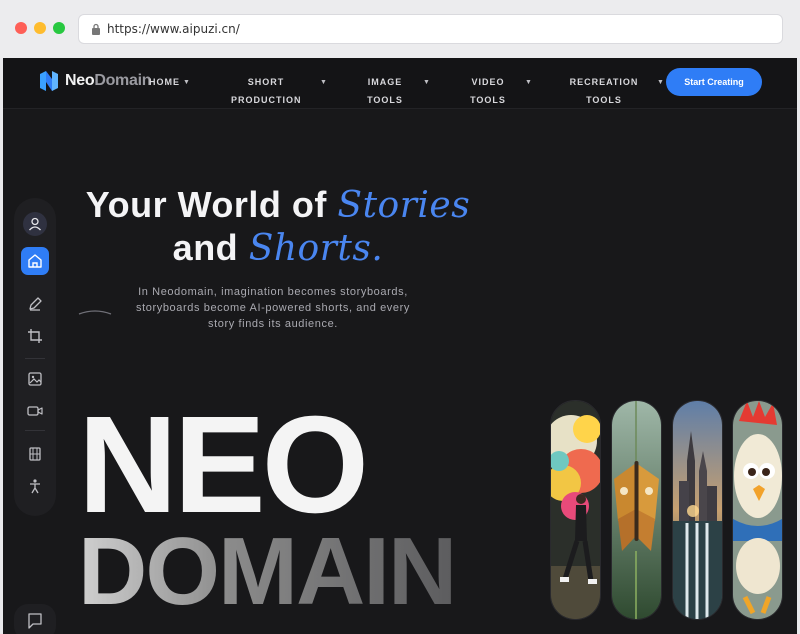 The image size is (800, 634). I want to click on film-button, so click(35, 454).